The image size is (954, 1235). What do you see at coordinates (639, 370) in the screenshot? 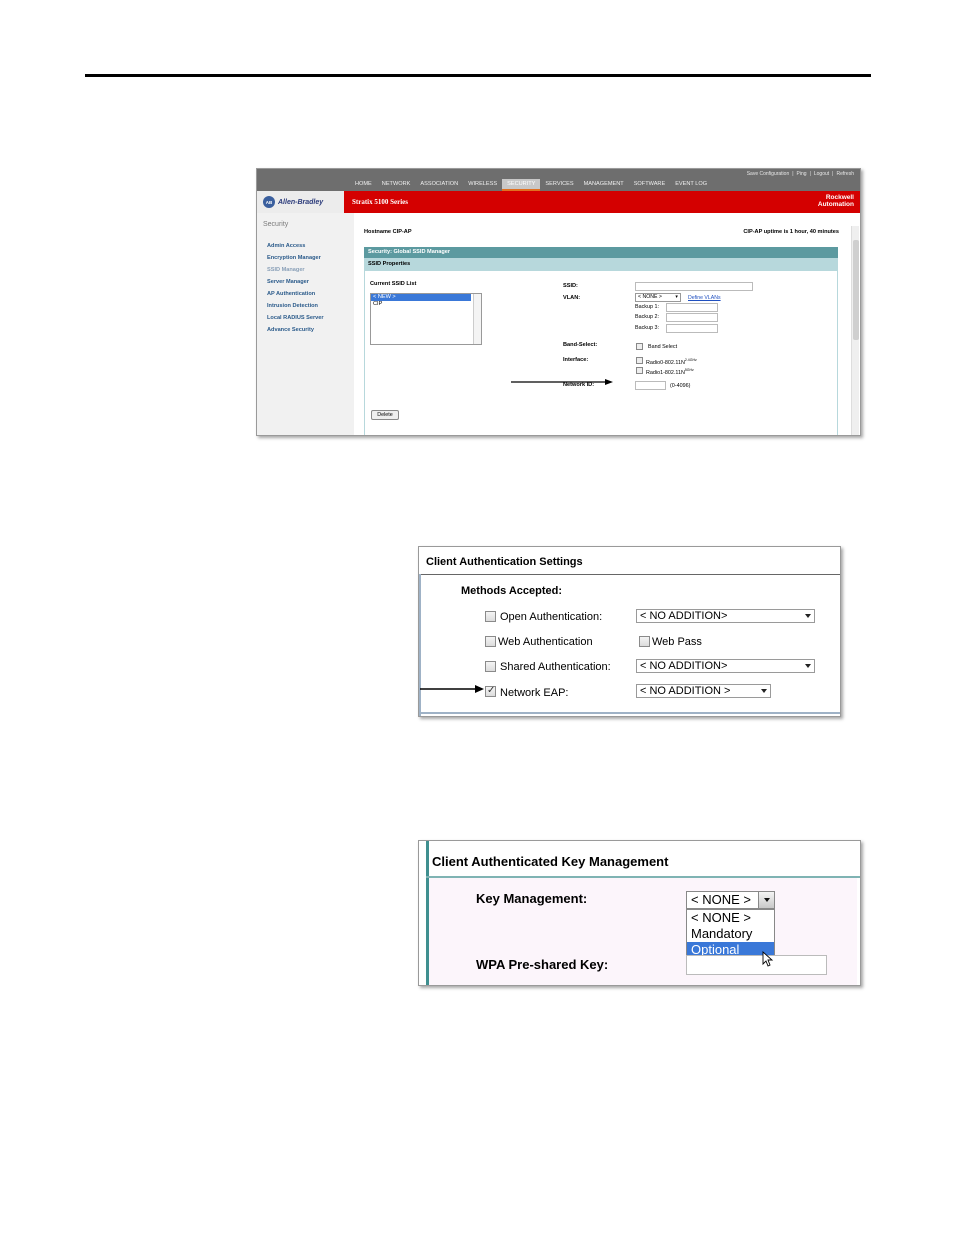
I see `radio1-checkbox` at bounding box center [639, 370].